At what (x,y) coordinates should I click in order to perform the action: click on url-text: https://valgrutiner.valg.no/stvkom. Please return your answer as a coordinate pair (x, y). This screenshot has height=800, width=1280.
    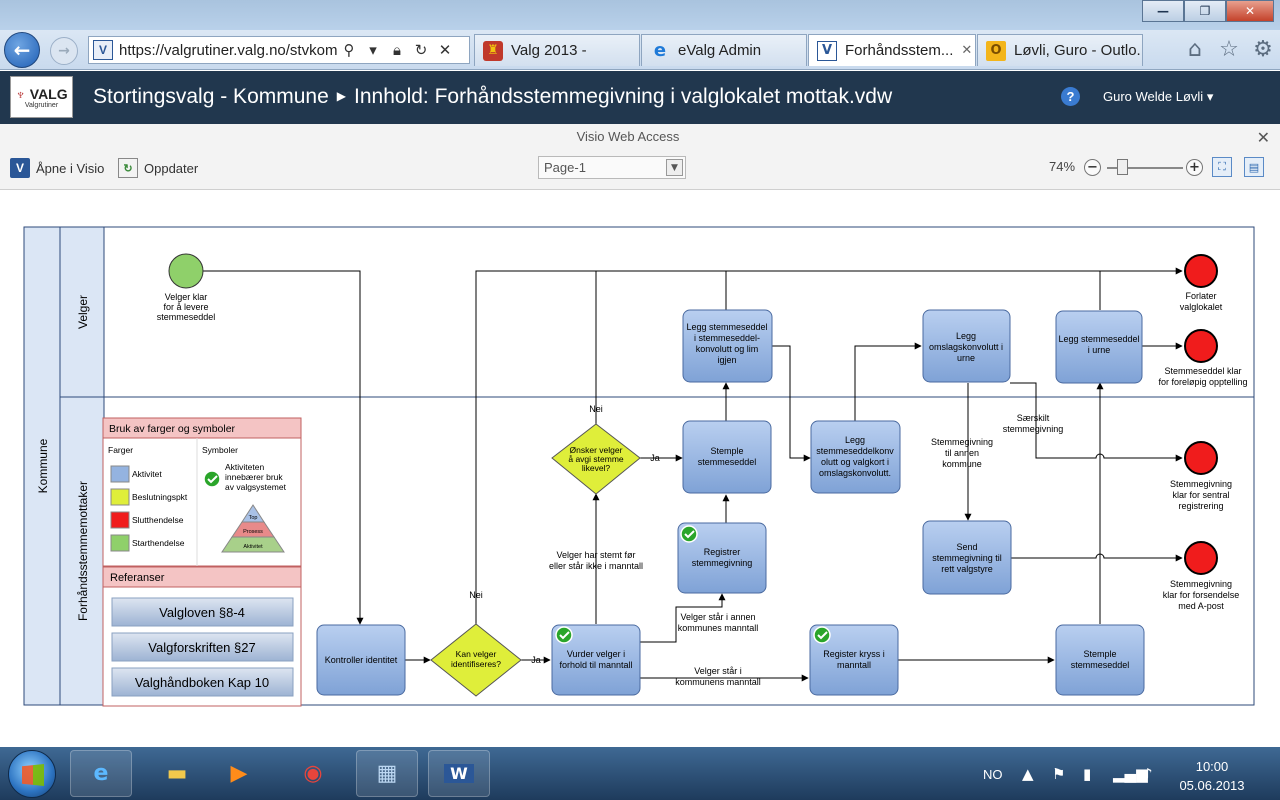
    Looking at the image, I should click on (228, 50).